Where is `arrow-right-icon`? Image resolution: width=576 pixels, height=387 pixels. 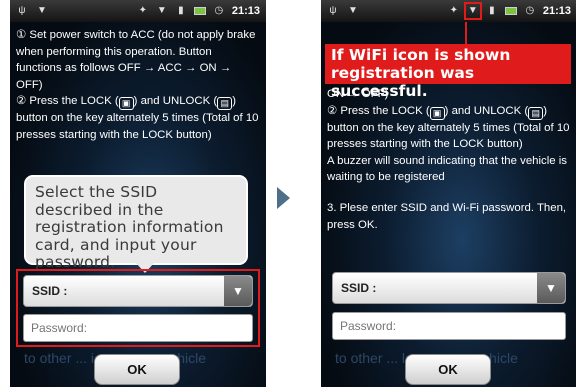 arrow-right-icon is located at coordinates (283, 198).